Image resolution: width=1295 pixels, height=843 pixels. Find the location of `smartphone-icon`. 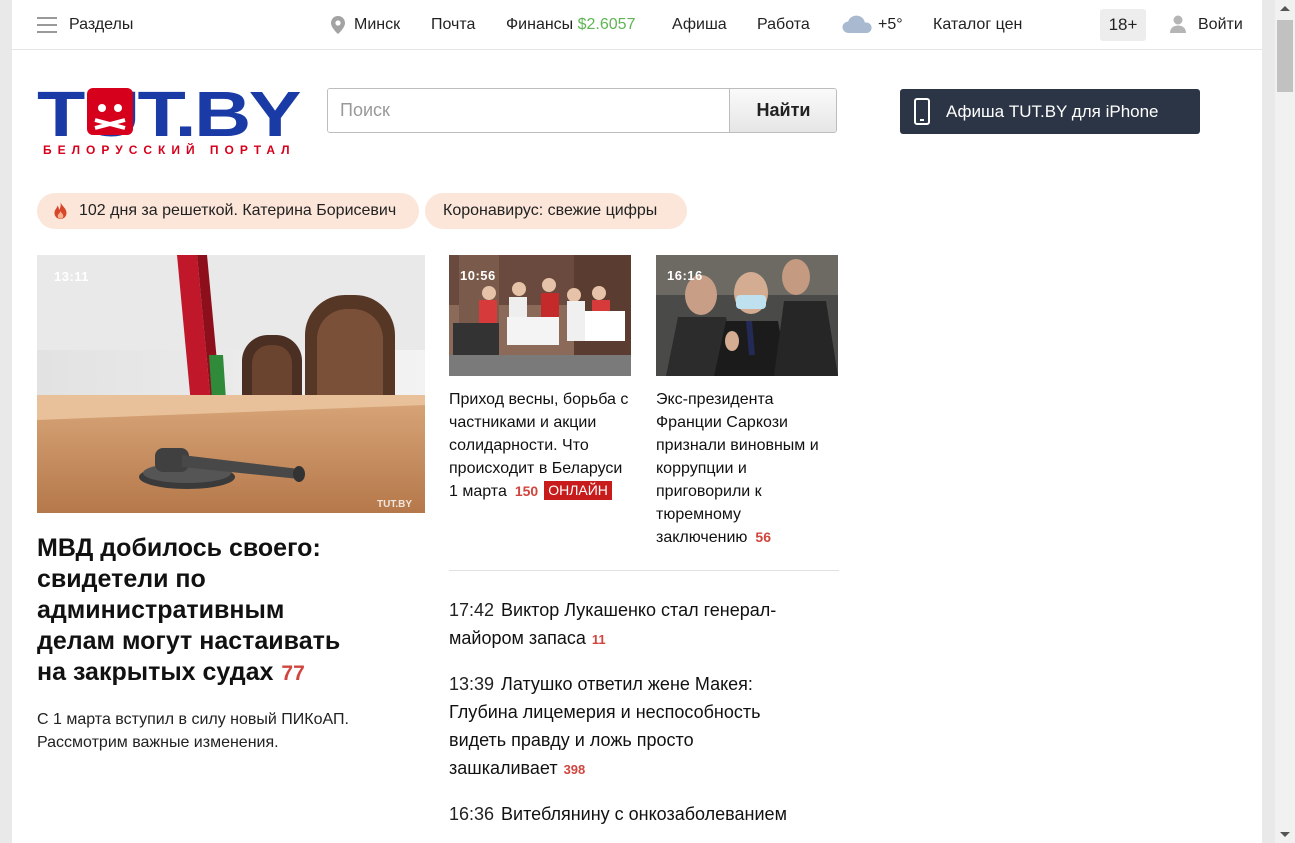

smartphone-icon is located at coordinates (922, 111).